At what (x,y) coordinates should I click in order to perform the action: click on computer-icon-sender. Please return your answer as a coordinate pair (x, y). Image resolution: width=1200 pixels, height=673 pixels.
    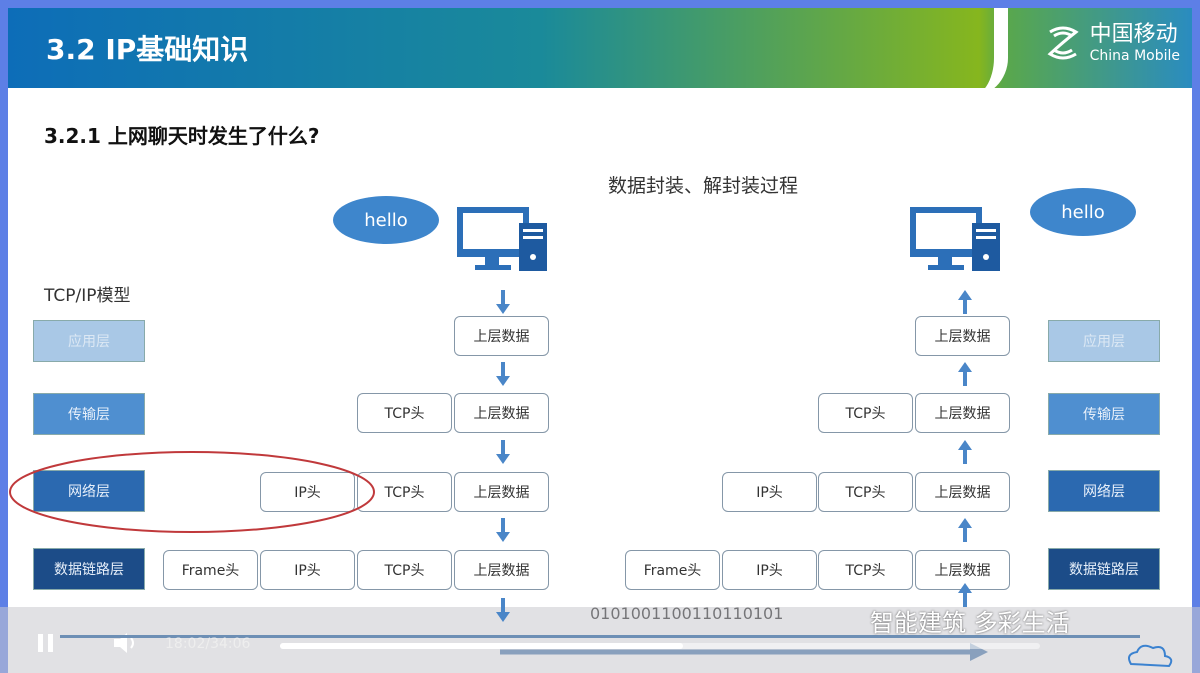
    Looking at the image, I should click on (502, 239).